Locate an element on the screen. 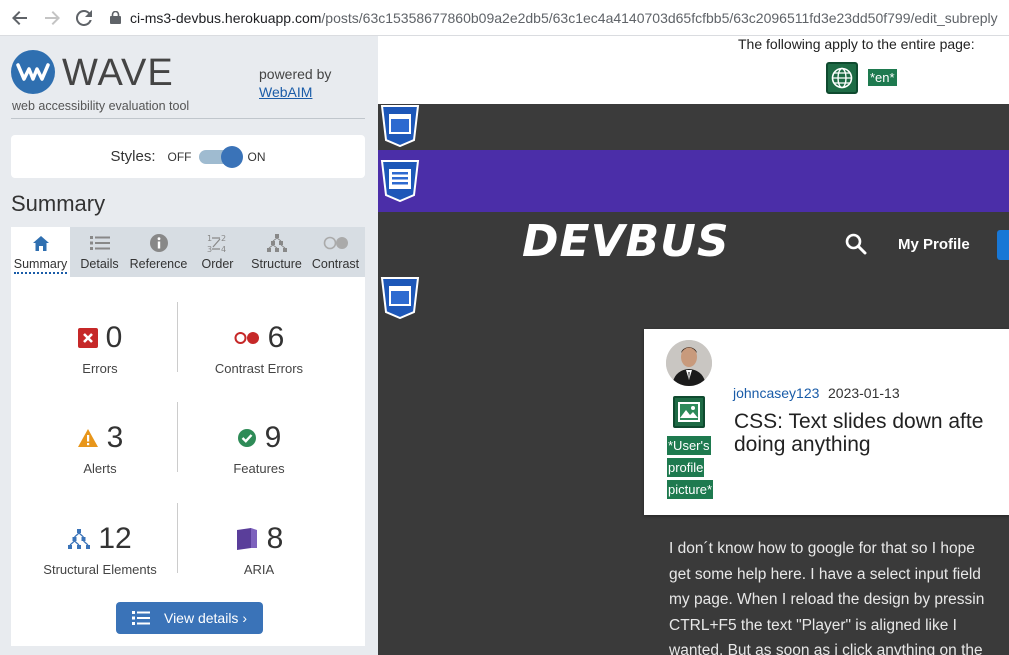  structural-count: 12 is located at coordinates (115, 538).